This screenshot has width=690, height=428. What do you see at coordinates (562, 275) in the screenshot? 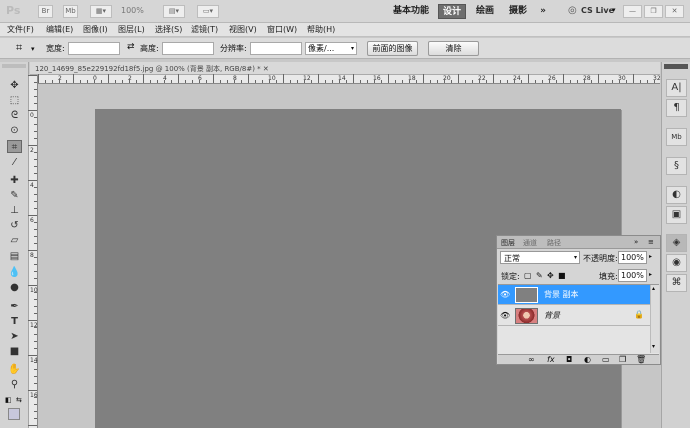
I see `lock-all-icon: ■` at bounding box center [562, 275].